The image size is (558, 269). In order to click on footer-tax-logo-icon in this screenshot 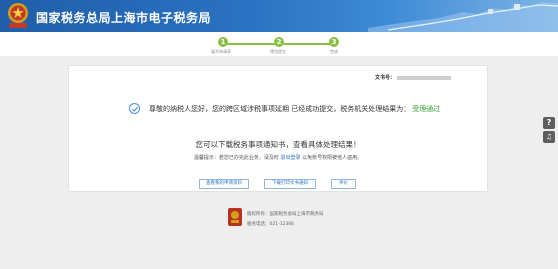, I will do `click(235, 217)`.